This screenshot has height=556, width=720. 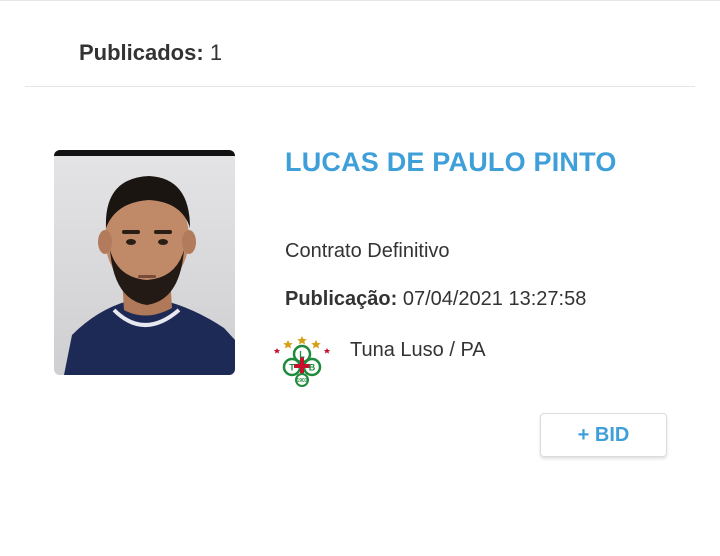 What do you see at coordinates (418, 350) in the screenshot?
I see `club-name: Tuna Luso / PA` at bounding box center [418, 350].